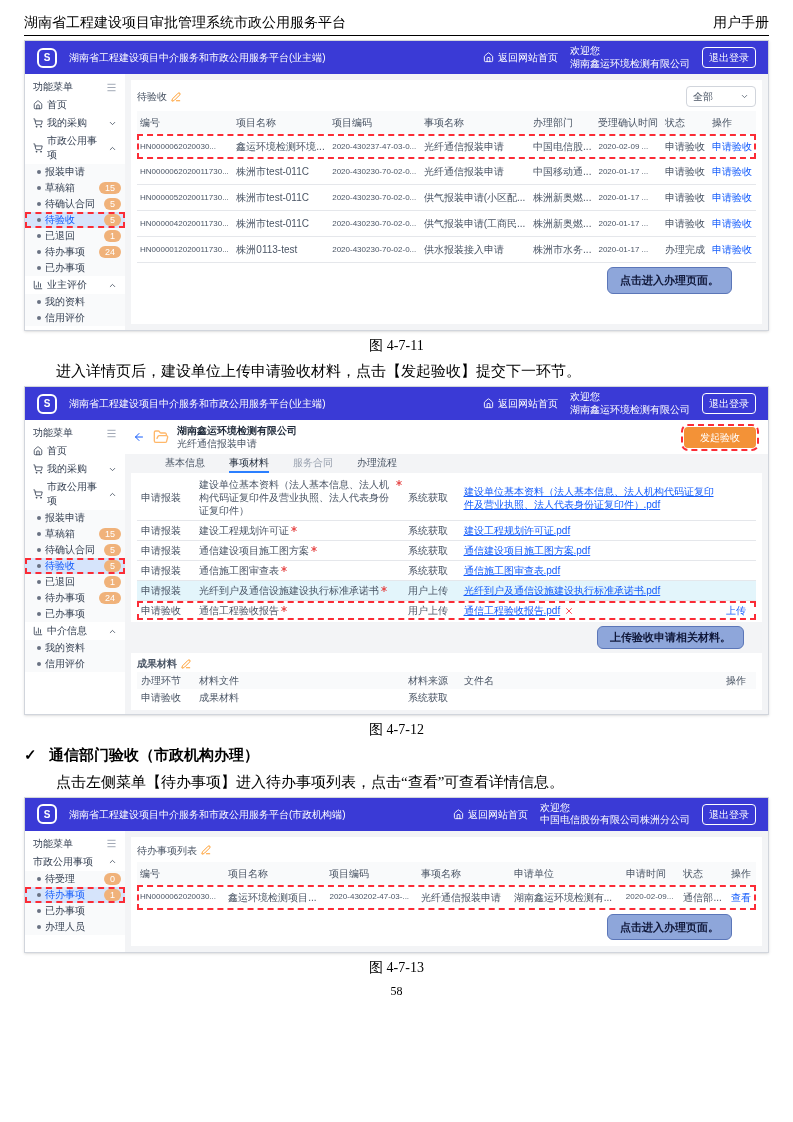 The height and width of the screenshot is (1122, 793). What do you see at coordinates (161, 437) in the screenshot?
I see `folder-icon` at bounding box center [161, 437].